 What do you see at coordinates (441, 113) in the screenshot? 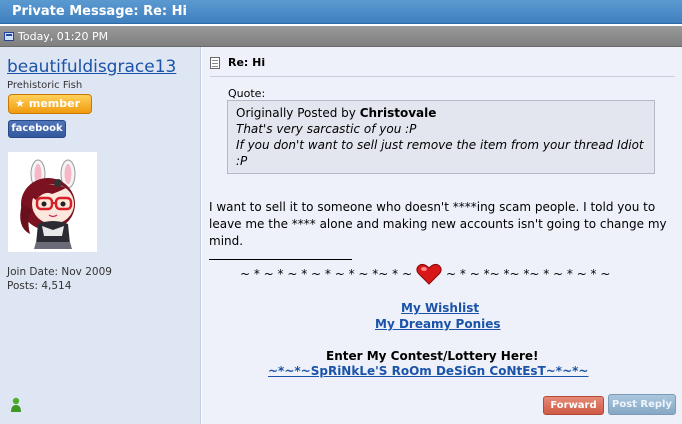
I see `quote-attribution: Originally Posted by Christovale` at bounding box center [441, 113].